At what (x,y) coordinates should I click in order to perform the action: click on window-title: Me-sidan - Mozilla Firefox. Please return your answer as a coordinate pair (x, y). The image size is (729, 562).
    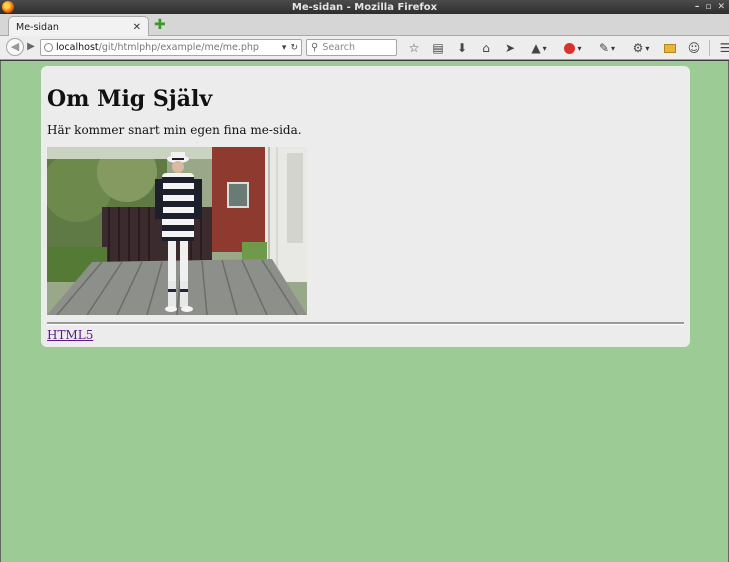
    Looking at the image, I should click on (364, 7).